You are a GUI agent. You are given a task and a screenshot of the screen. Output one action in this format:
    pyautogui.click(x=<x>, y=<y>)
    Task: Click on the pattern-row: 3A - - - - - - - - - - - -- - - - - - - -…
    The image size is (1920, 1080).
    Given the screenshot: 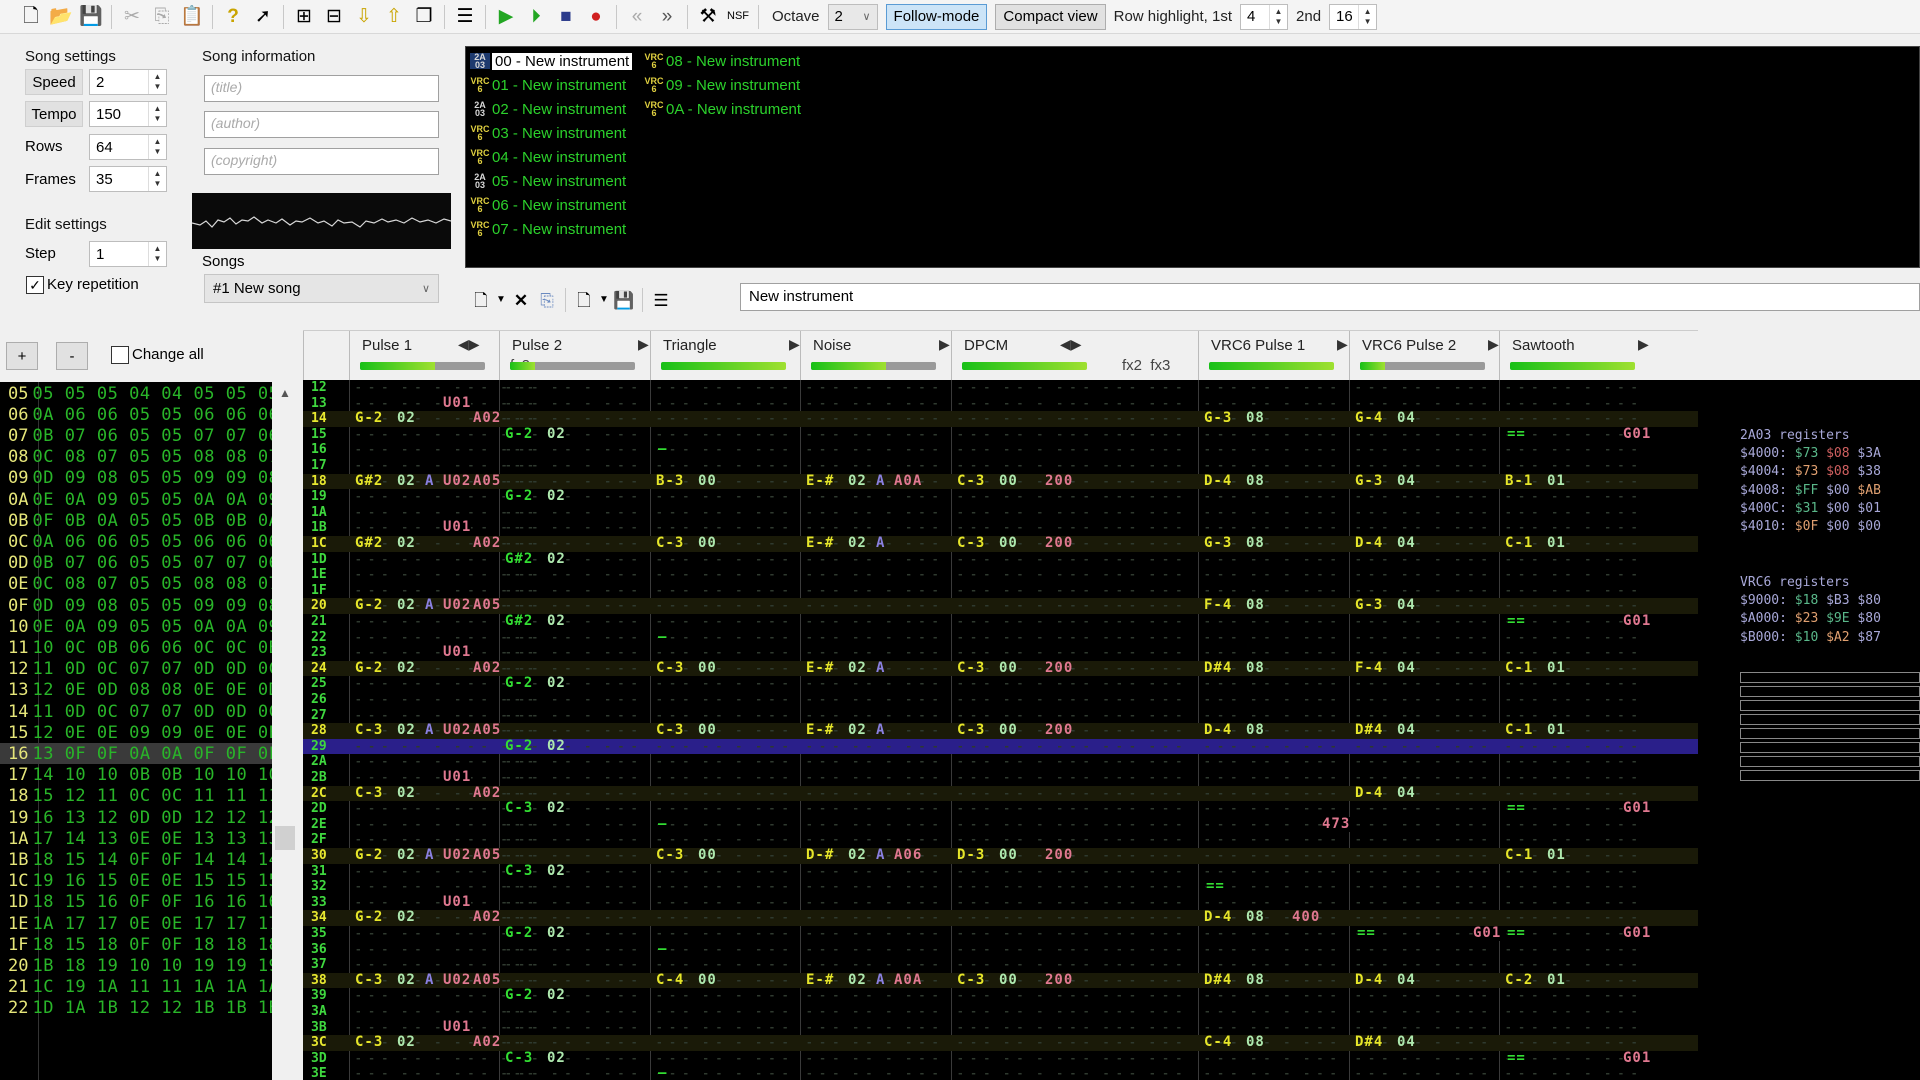 What is the action you would take?
    pyautogui.click(x=1000, y=1012)
    